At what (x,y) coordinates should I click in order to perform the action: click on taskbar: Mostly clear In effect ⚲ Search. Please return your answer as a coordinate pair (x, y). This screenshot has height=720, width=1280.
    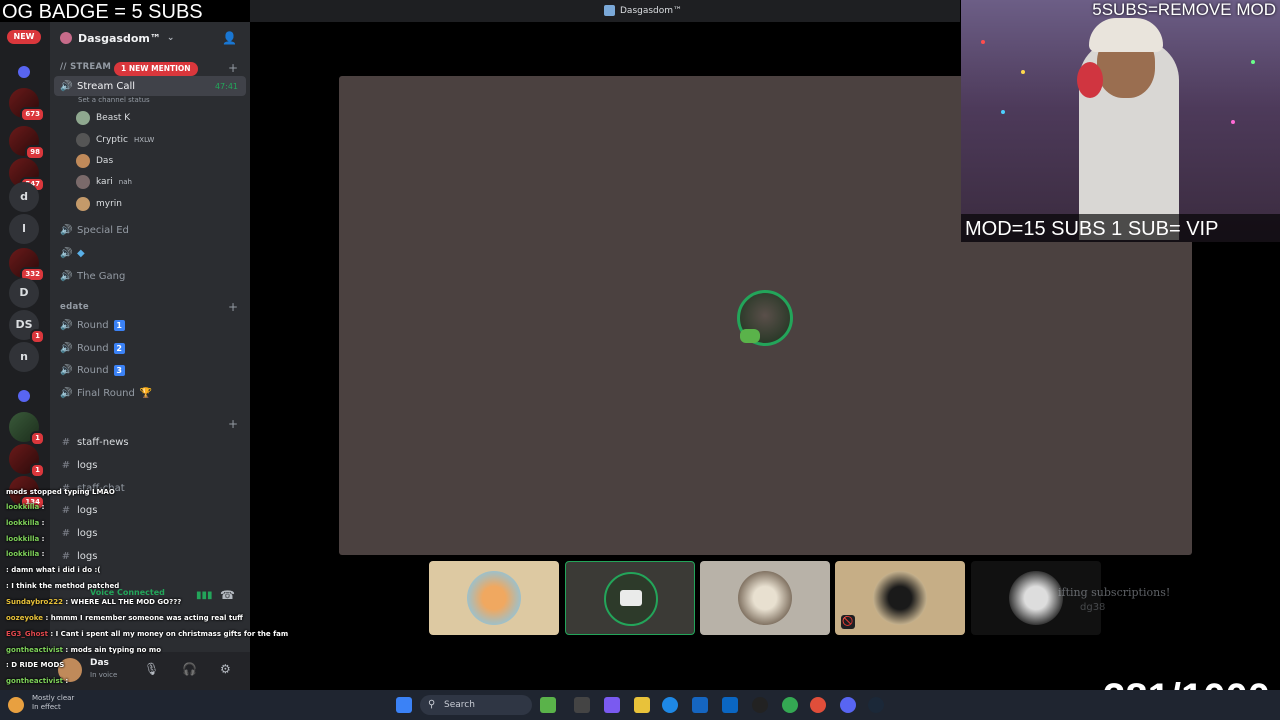
    Looking at the image, I should click on (640, 705).